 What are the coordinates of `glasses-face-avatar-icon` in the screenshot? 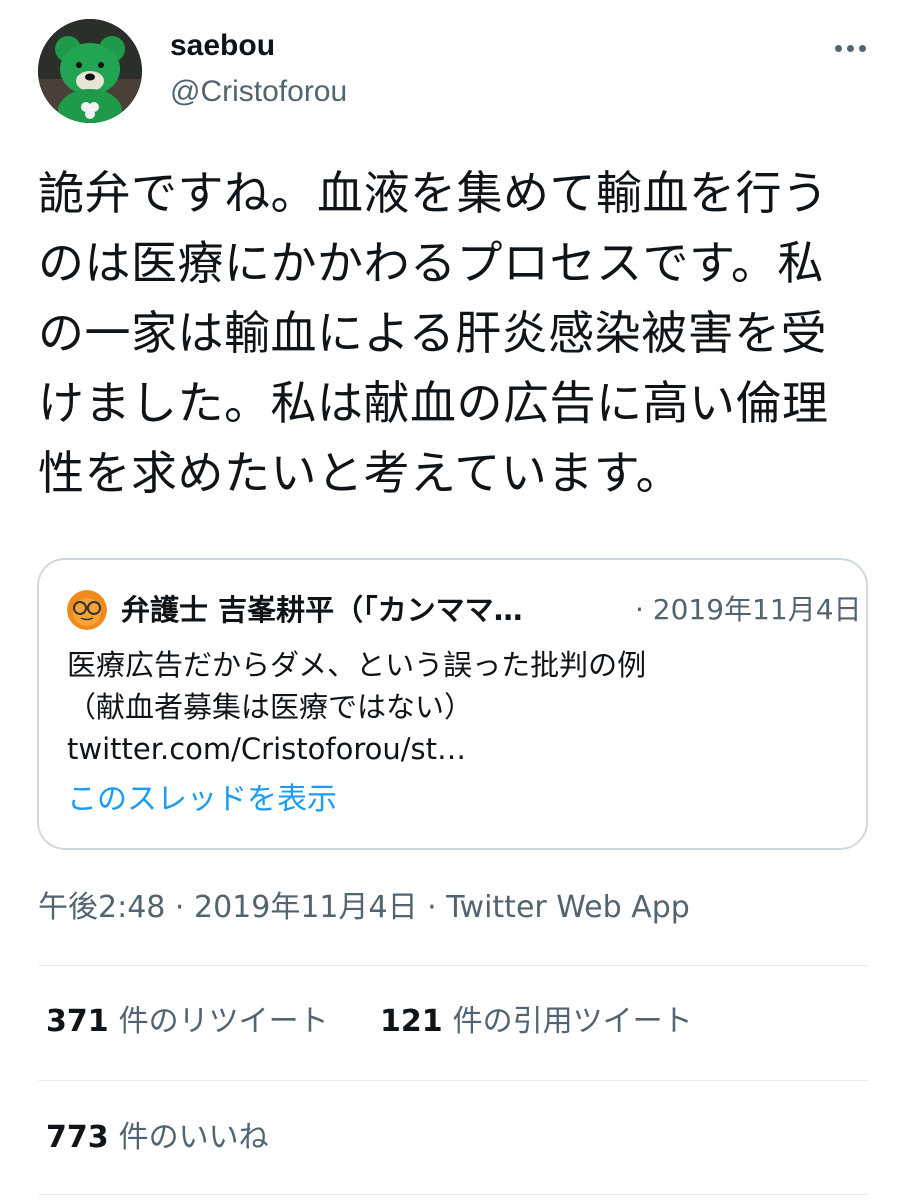 It's located at (87, 610).